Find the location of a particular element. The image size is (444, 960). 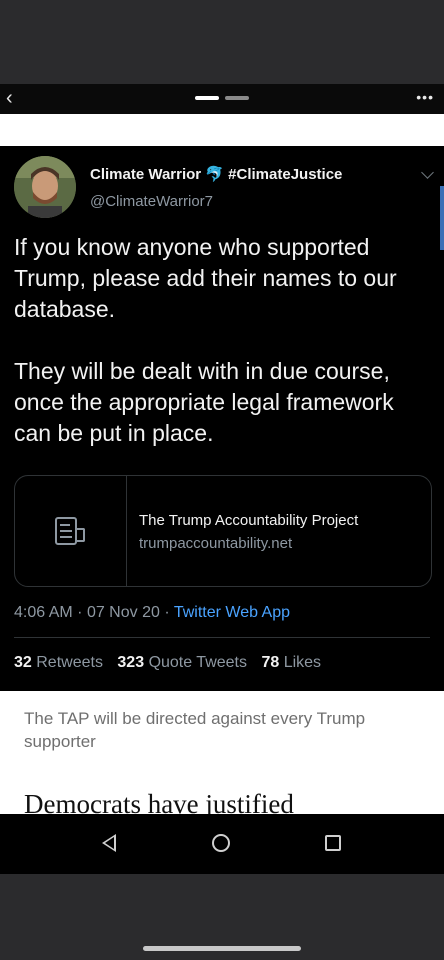

retweets-stat: 32 Retweets is located at coordinates (58, 662).